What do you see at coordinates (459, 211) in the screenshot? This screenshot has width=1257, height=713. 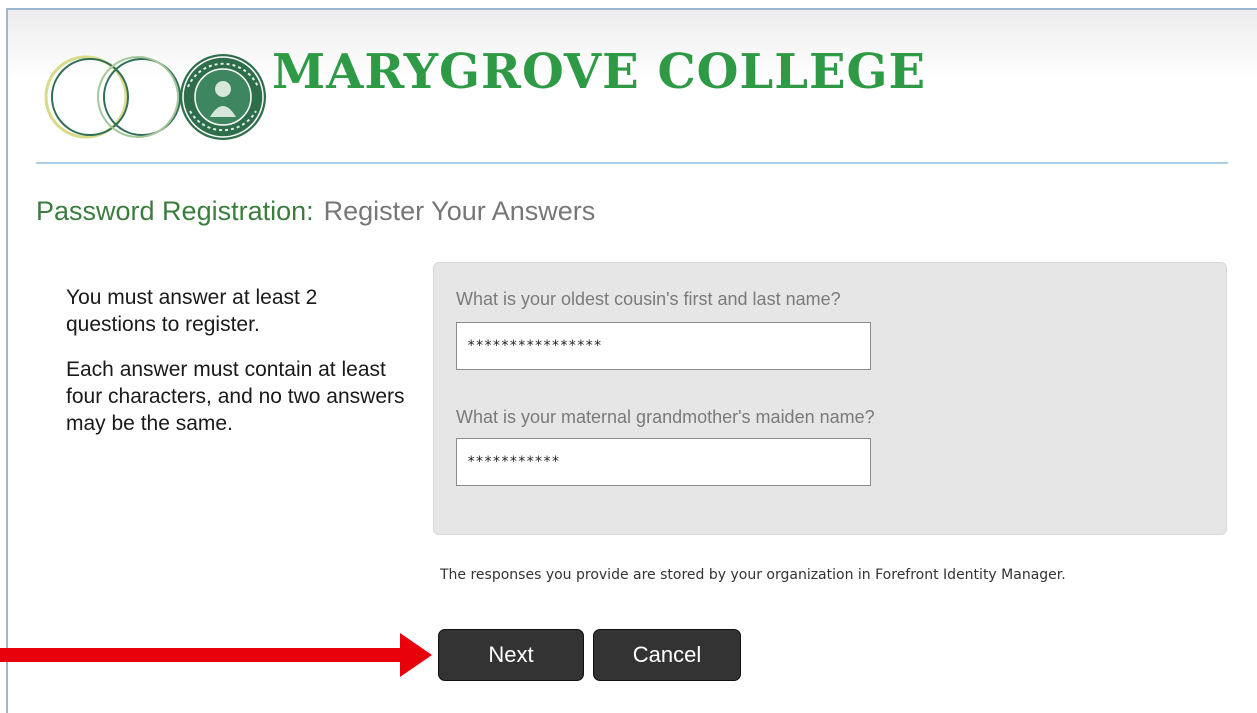 I see `page-title-sub: Register Your Answers` at bounding box center [459, 211].